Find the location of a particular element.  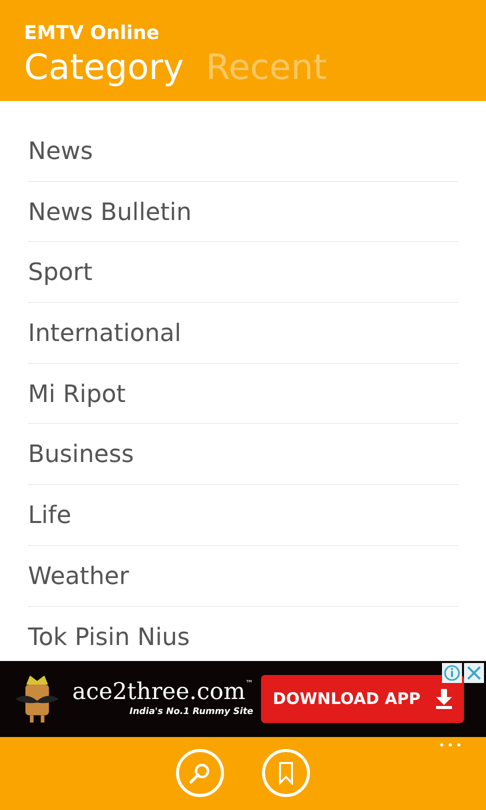

download-button: DOWNLOAD APP is located at coordinates (362, 699).